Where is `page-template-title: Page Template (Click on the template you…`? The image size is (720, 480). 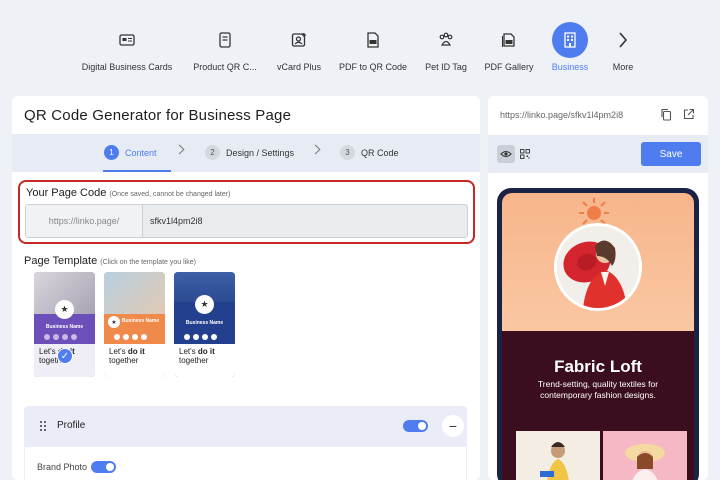 page-template-title: Page Template (Click on the template you… is located at coordinates (110, 261).